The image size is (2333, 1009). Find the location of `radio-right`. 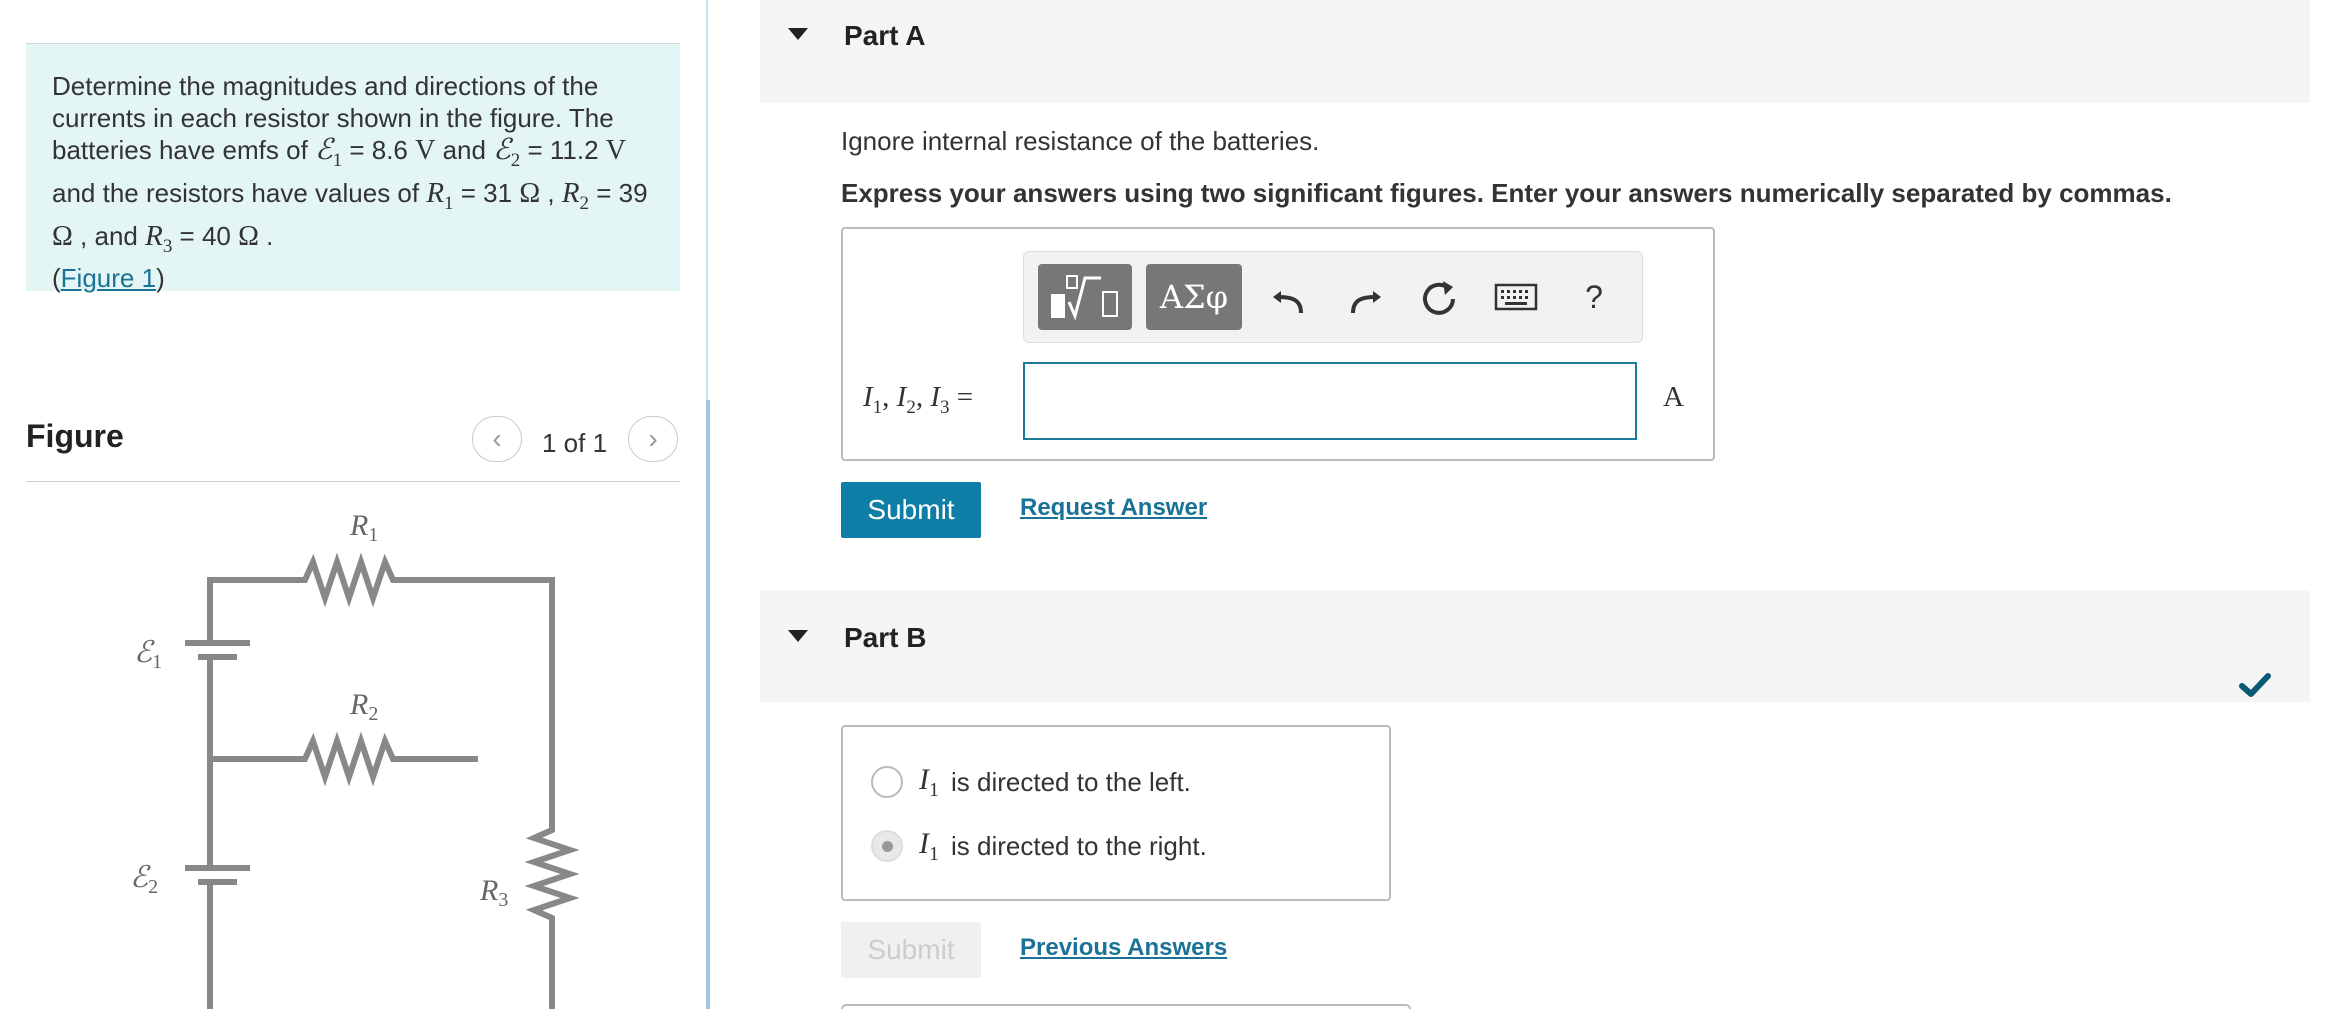

radio-right is located at coordinates (887, 846).